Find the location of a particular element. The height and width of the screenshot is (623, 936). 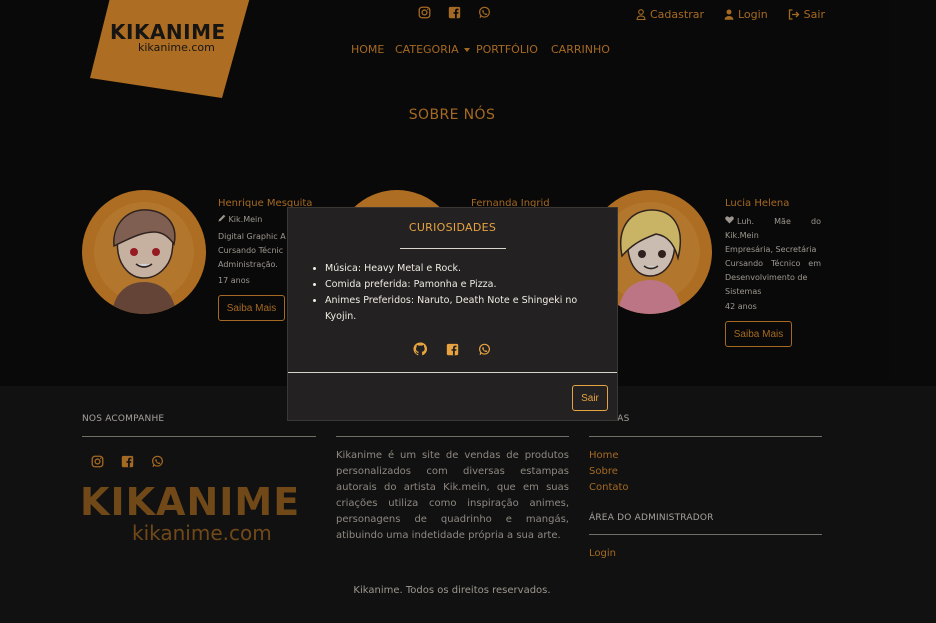

item-label: Animes Preferidos: is located at coordinates (370, 300).